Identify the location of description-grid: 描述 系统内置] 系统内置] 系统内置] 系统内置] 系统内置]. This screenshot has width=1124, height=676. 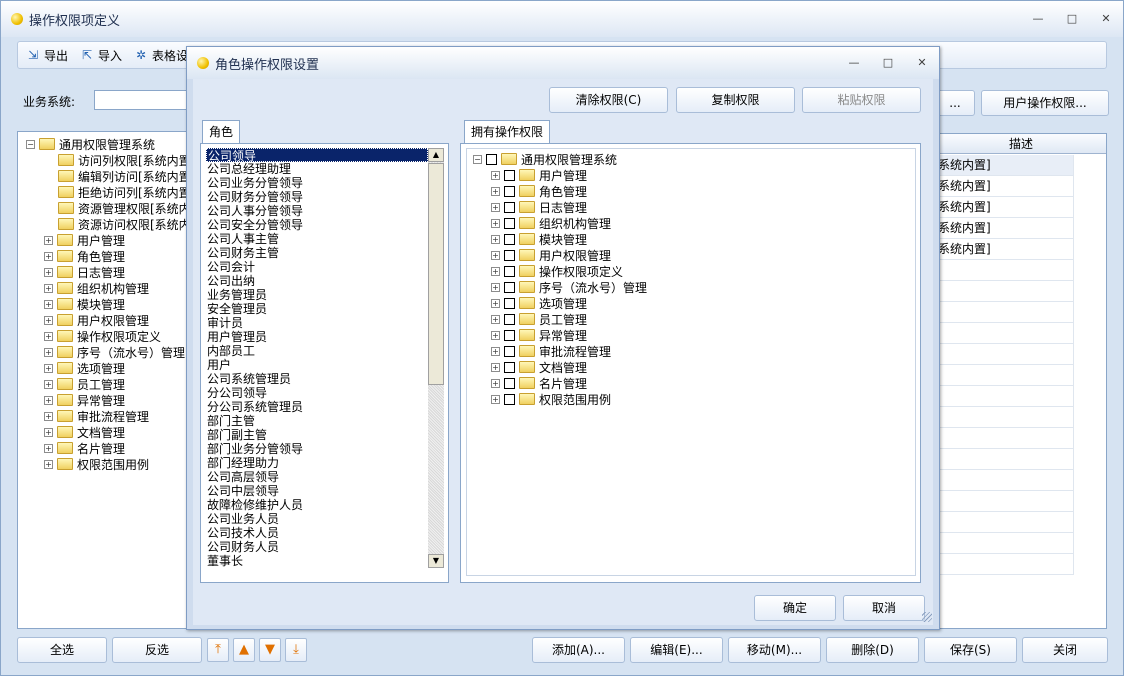
(1021, 381).